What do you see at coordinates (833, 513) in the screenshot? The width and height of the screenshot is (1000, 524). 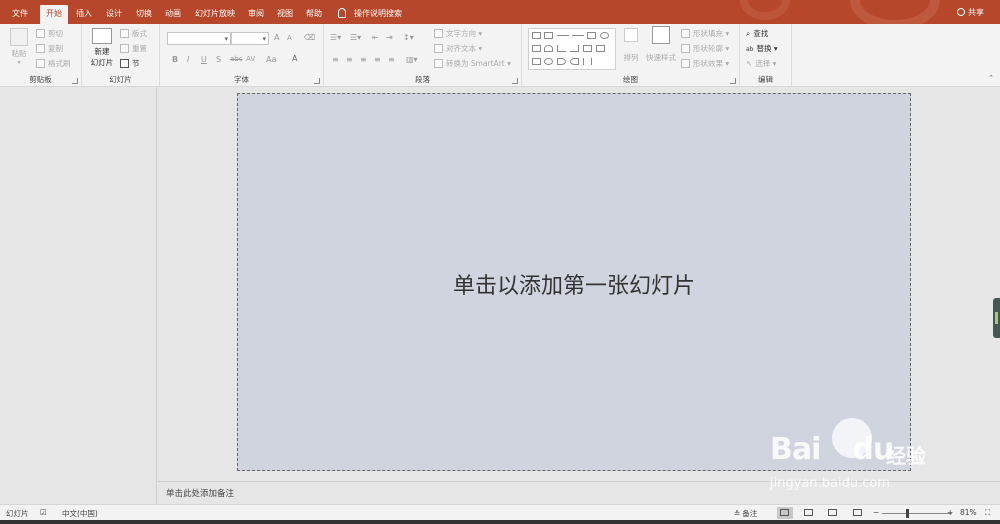 I see `reading-view-button` at bounding box center [833, 513].